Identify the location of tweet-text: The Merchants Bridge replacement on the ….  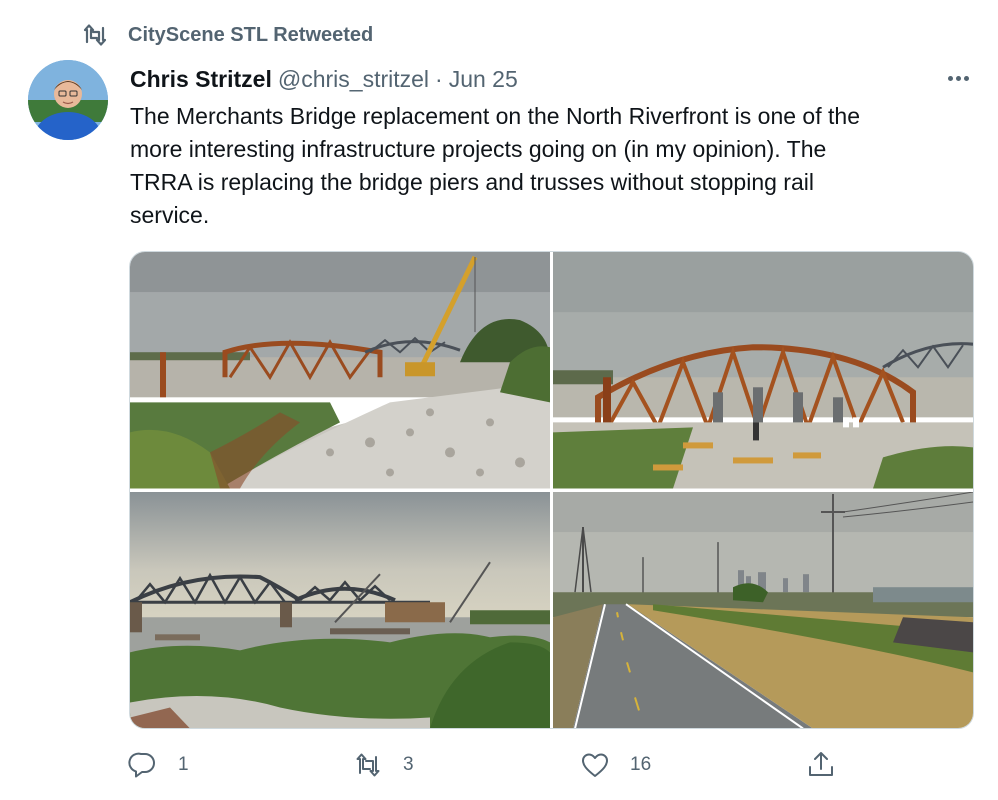
(555, 166).